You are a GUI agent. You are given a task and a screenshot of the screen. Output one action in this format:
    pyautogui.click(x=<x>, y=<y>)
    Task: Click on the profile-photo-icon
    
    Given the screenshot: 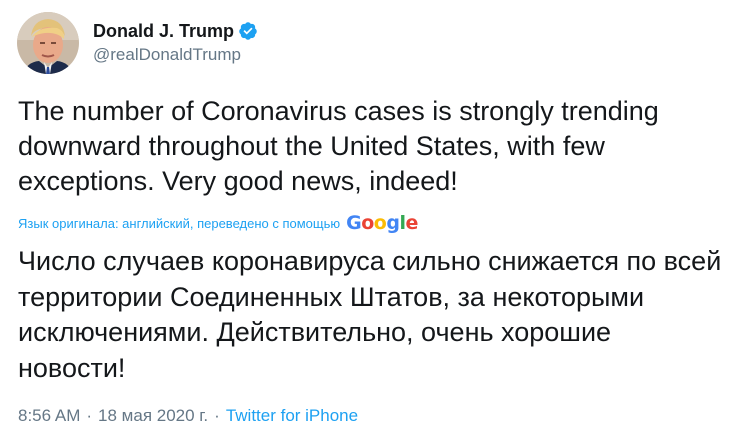 What is the action you would take?
    pyautogui.click(x=48, y=43)
    